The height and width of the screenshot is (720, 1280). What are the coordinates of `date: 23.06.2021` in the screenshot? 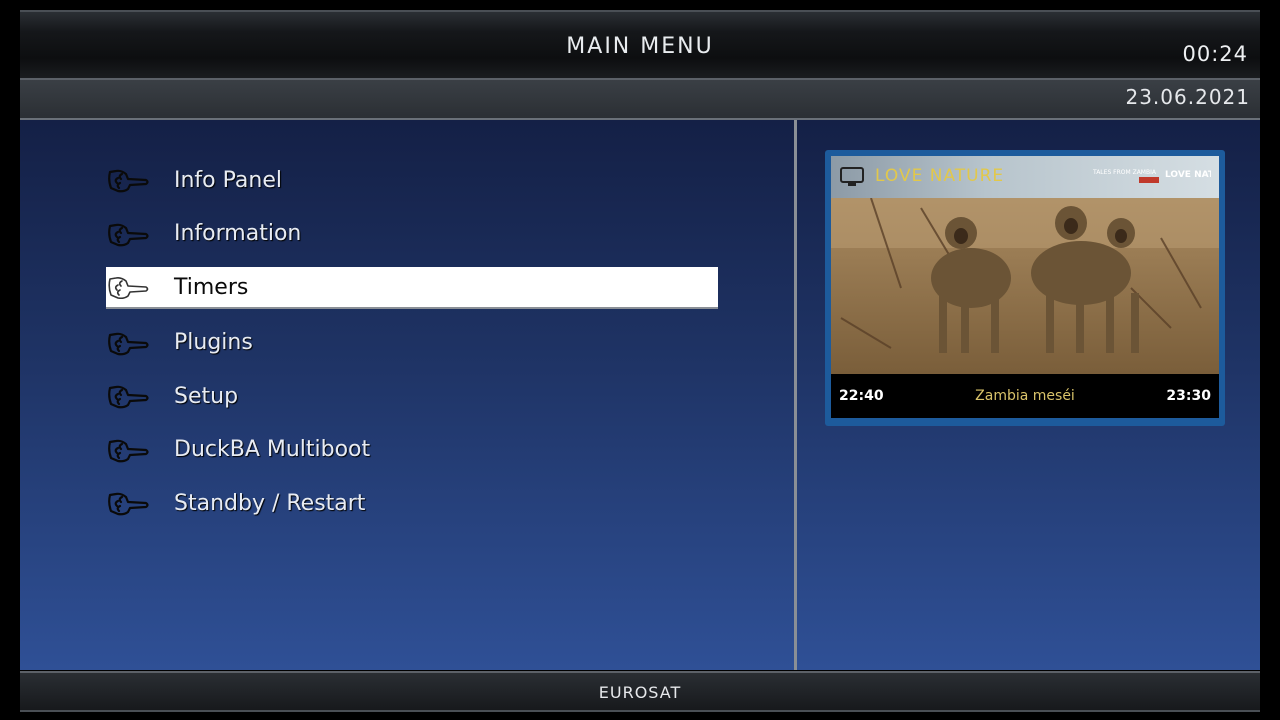 It's located at (1187, 97).